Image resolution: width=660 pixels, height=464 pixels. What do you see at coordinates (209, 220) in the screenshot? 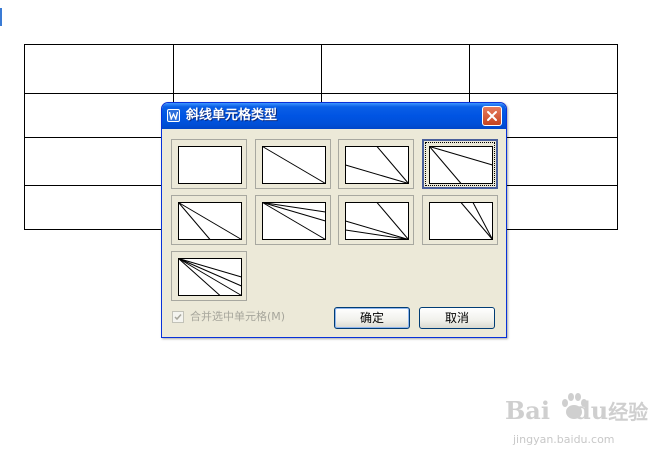
I see `option-two-lines-variant-a` at bounding box center [209, 220].